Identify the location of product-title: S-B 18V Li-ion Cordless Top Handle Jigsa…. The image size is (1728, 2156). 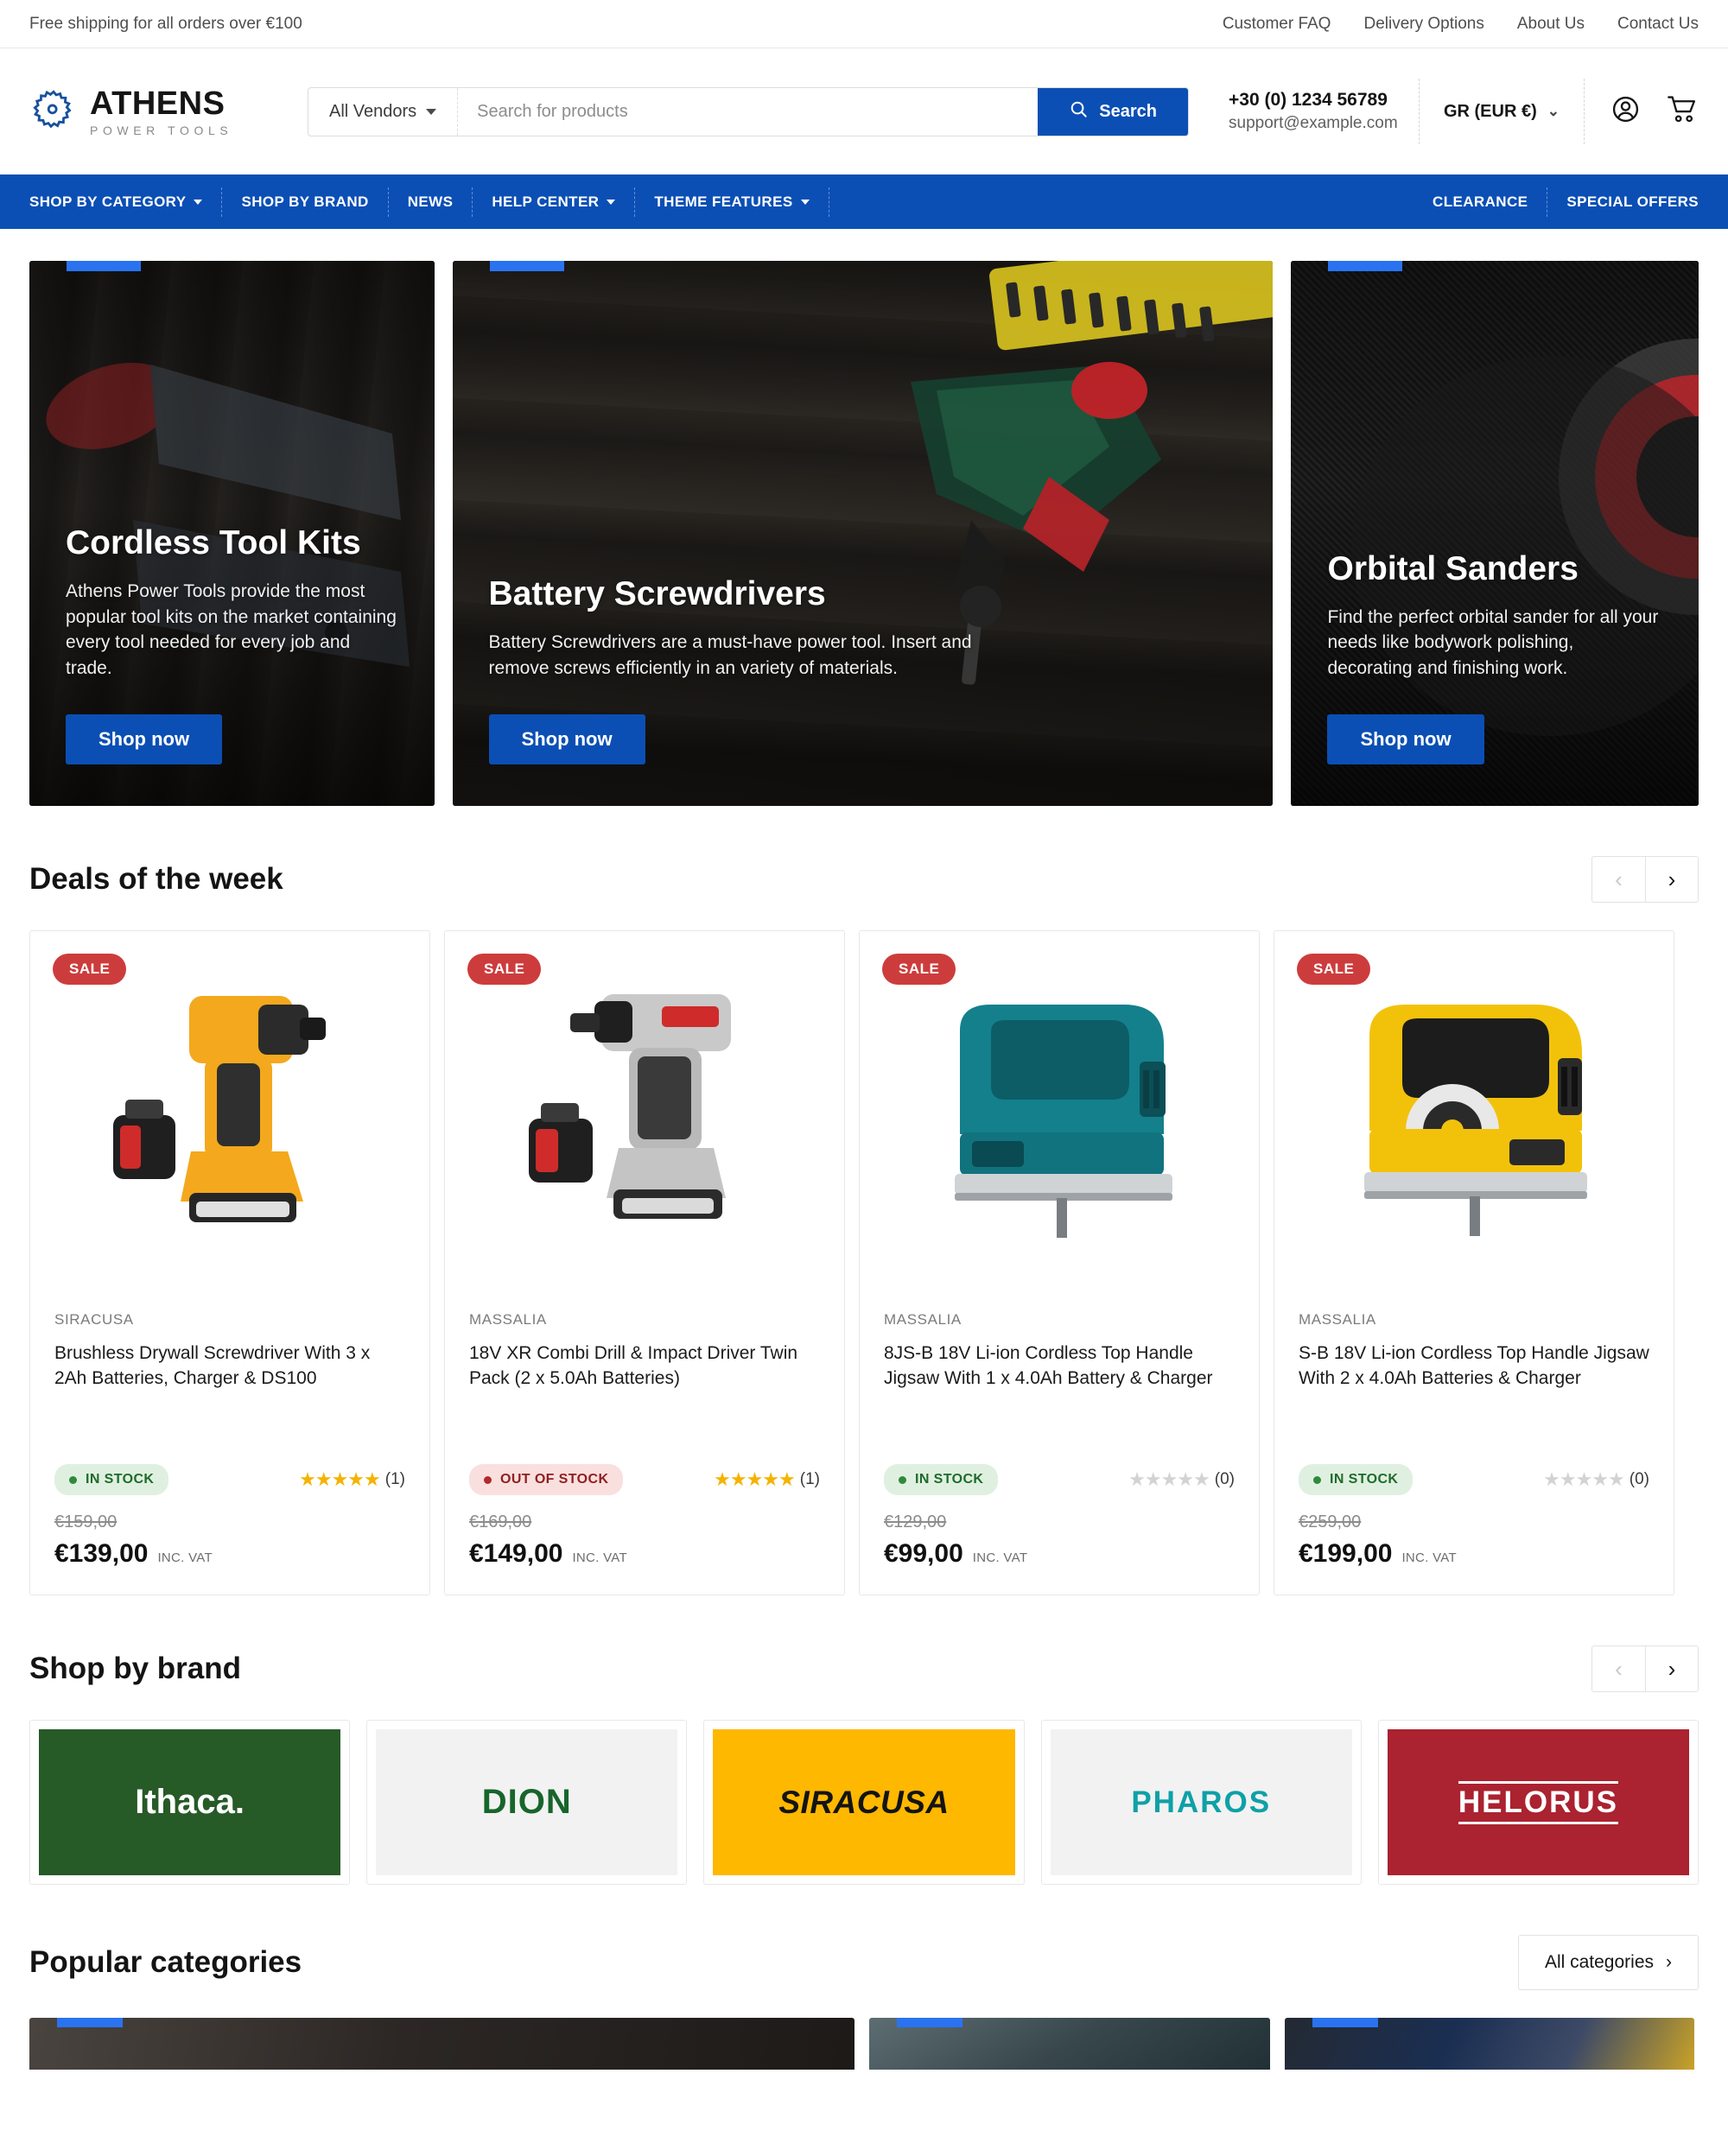
(1474, 1366).